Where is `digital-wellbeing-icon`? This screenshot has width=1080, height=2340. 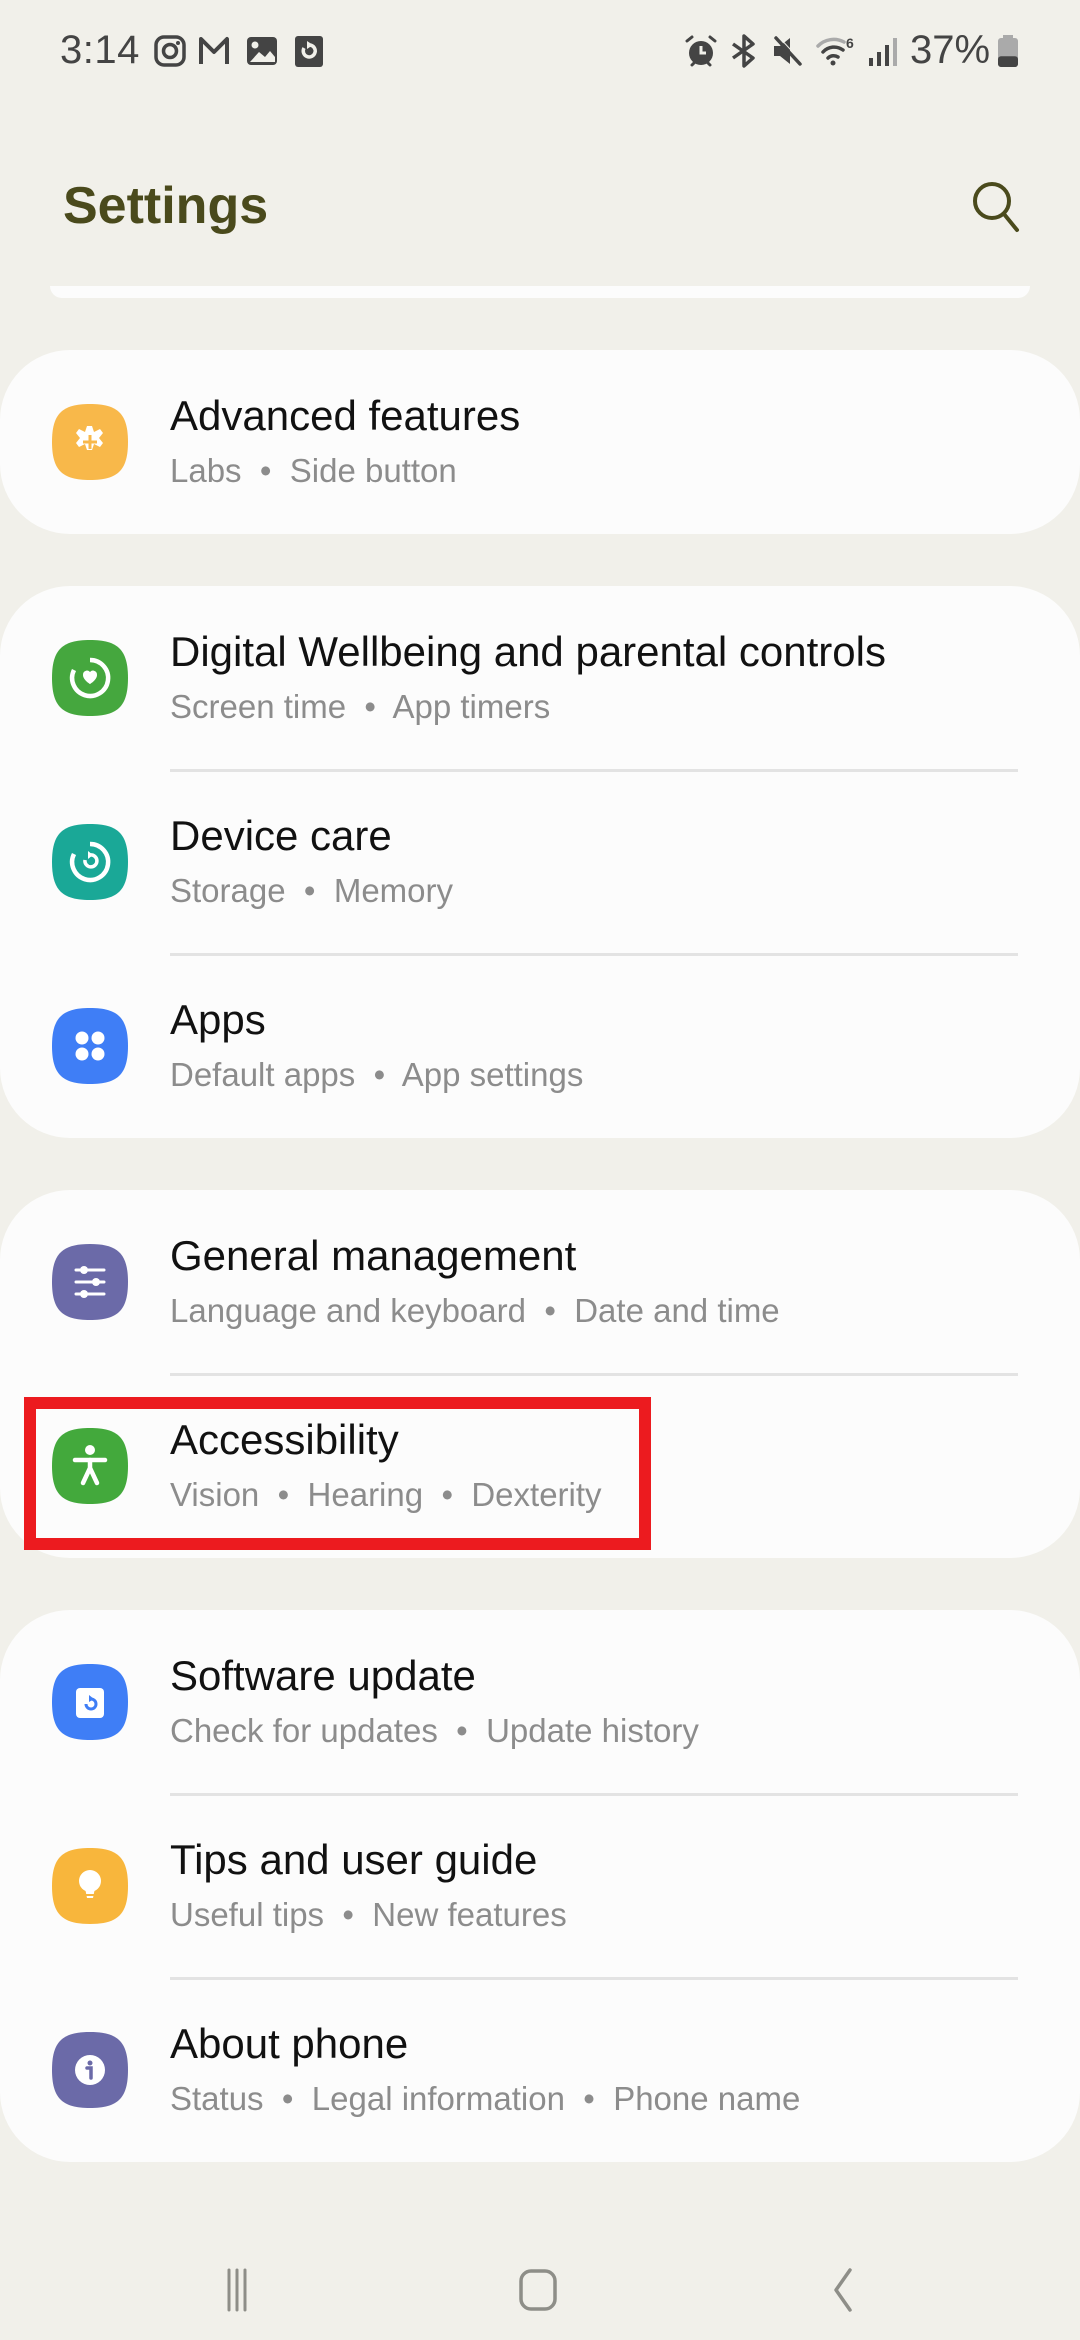
digital-wellbeing-icon is located at coordinates (90, 678).